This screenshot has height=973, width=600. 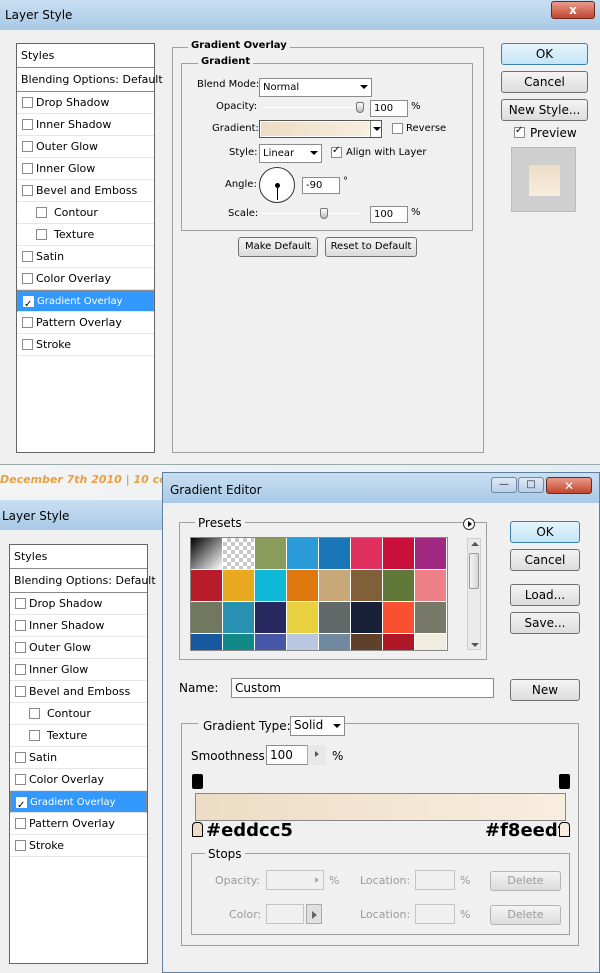 What do you see at coordinates (564, 781) in the screenshot?
I see `opacity-stop-right` at bounding box center [564, 781].